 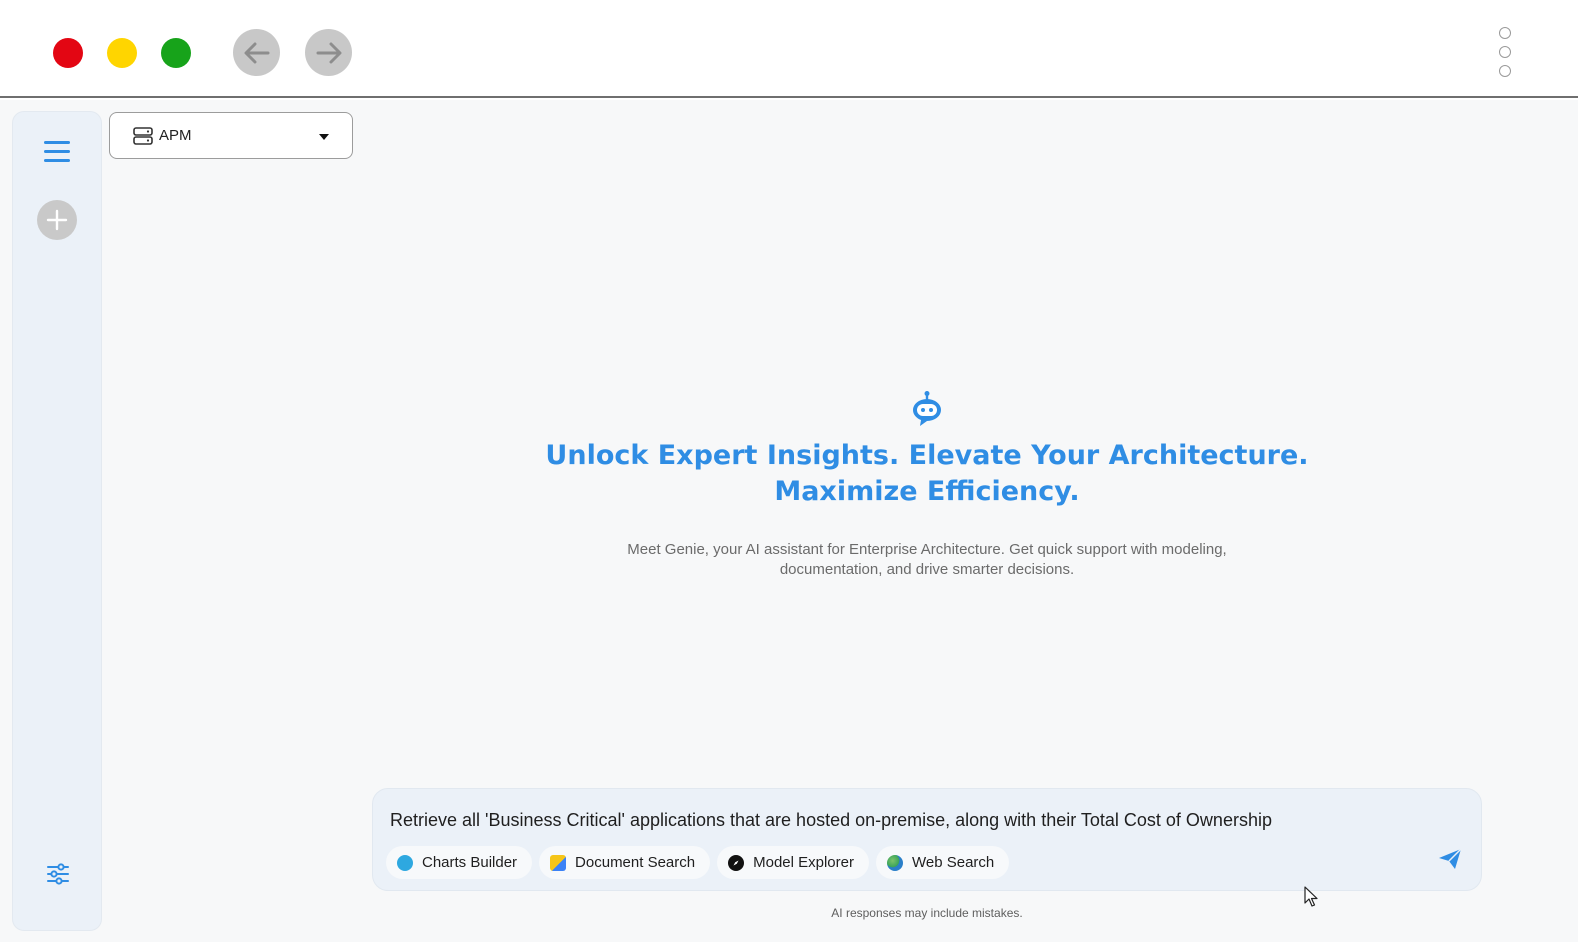 What do you see at coordinates (58, 874) in the screenshot?
I see `sliders-icon` at bounding box center [58, 874].